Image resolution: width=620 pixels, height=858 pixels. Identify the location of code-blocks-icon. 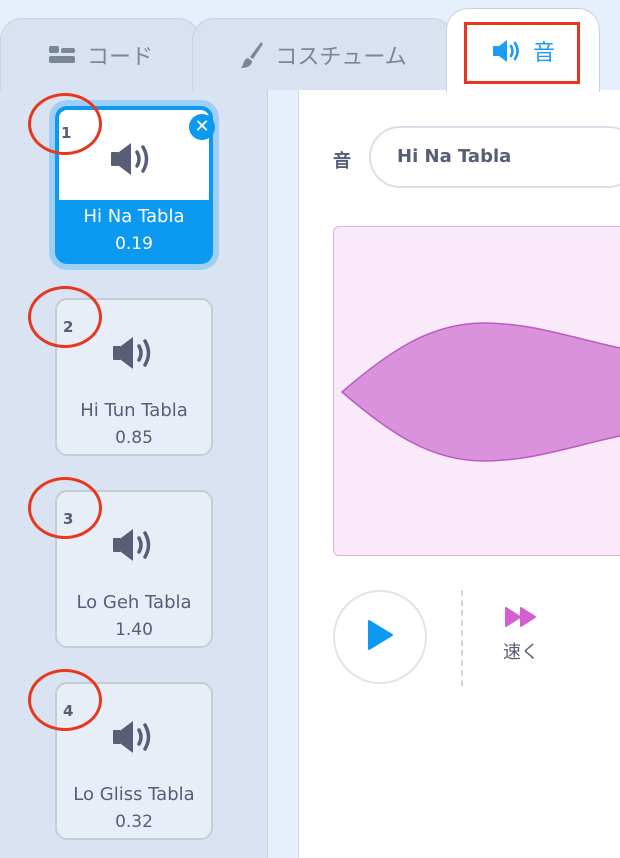
(62, 55).